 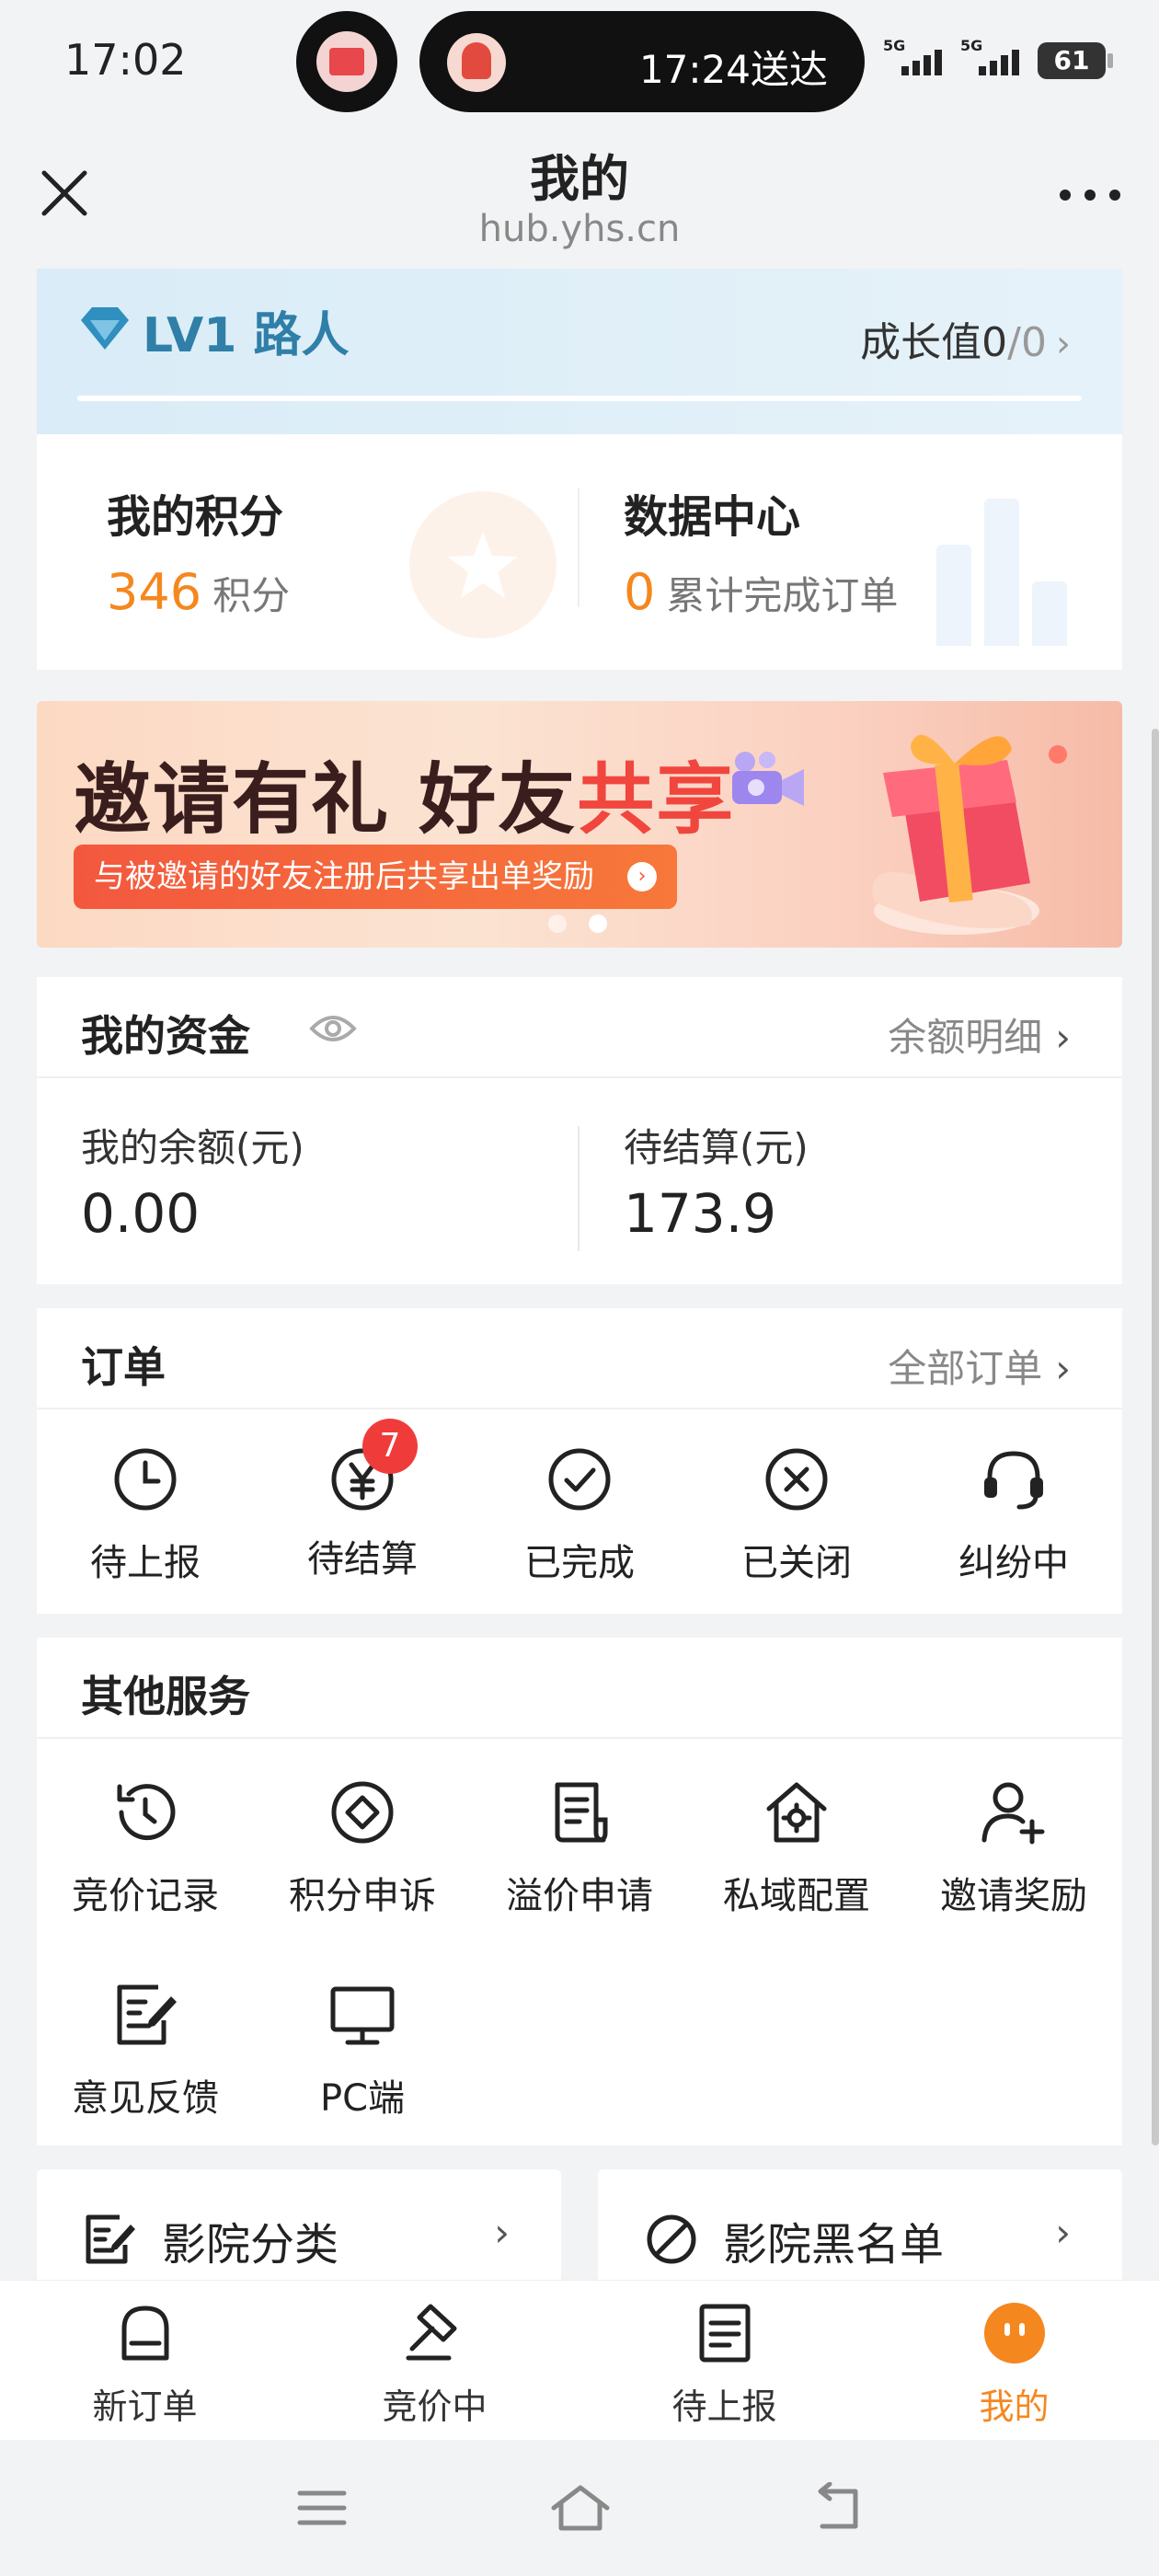 I want to click on status-time: 17:02, so click(x=125, y=60).